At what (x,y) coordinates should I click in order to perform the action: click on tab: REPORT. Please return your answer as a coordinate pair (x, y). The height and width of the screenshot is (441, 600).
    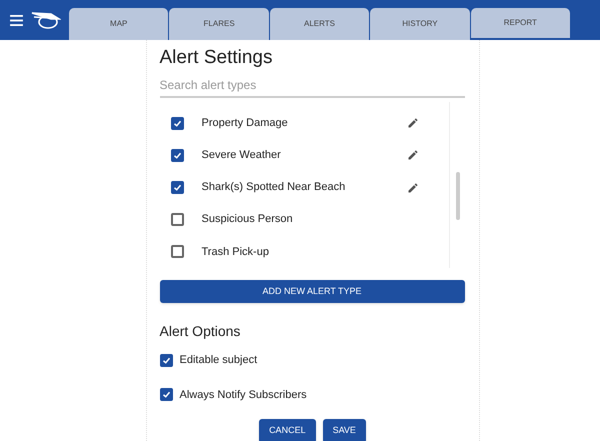
    Looking at the image, I should click on (520, 24).